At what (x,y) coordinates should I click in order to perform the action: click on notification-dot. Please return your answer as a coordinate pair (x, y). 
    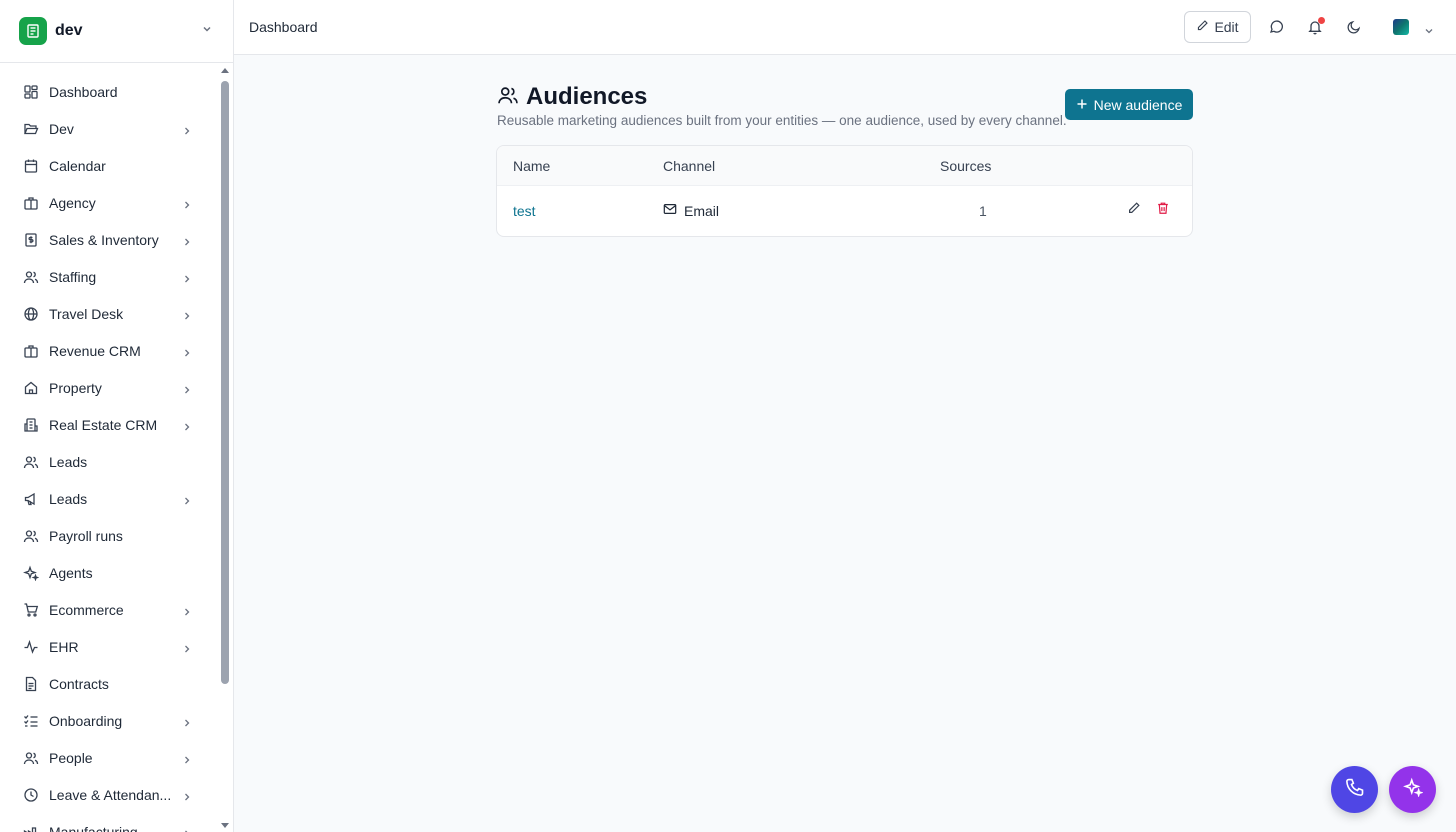
    Looking at the image, I should click on (1321, 20).